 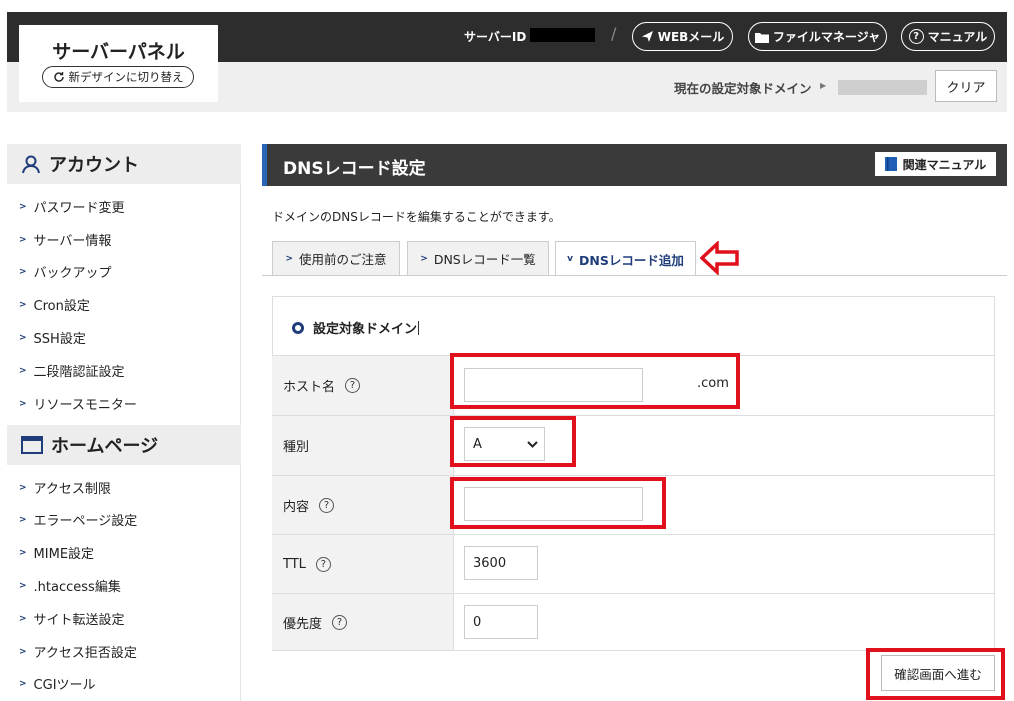 What do you see at coordinates (79, 372) in the screenshot?
I see `sidebar-item-label: 二段階認証設定` at bounding box center [79, 372].